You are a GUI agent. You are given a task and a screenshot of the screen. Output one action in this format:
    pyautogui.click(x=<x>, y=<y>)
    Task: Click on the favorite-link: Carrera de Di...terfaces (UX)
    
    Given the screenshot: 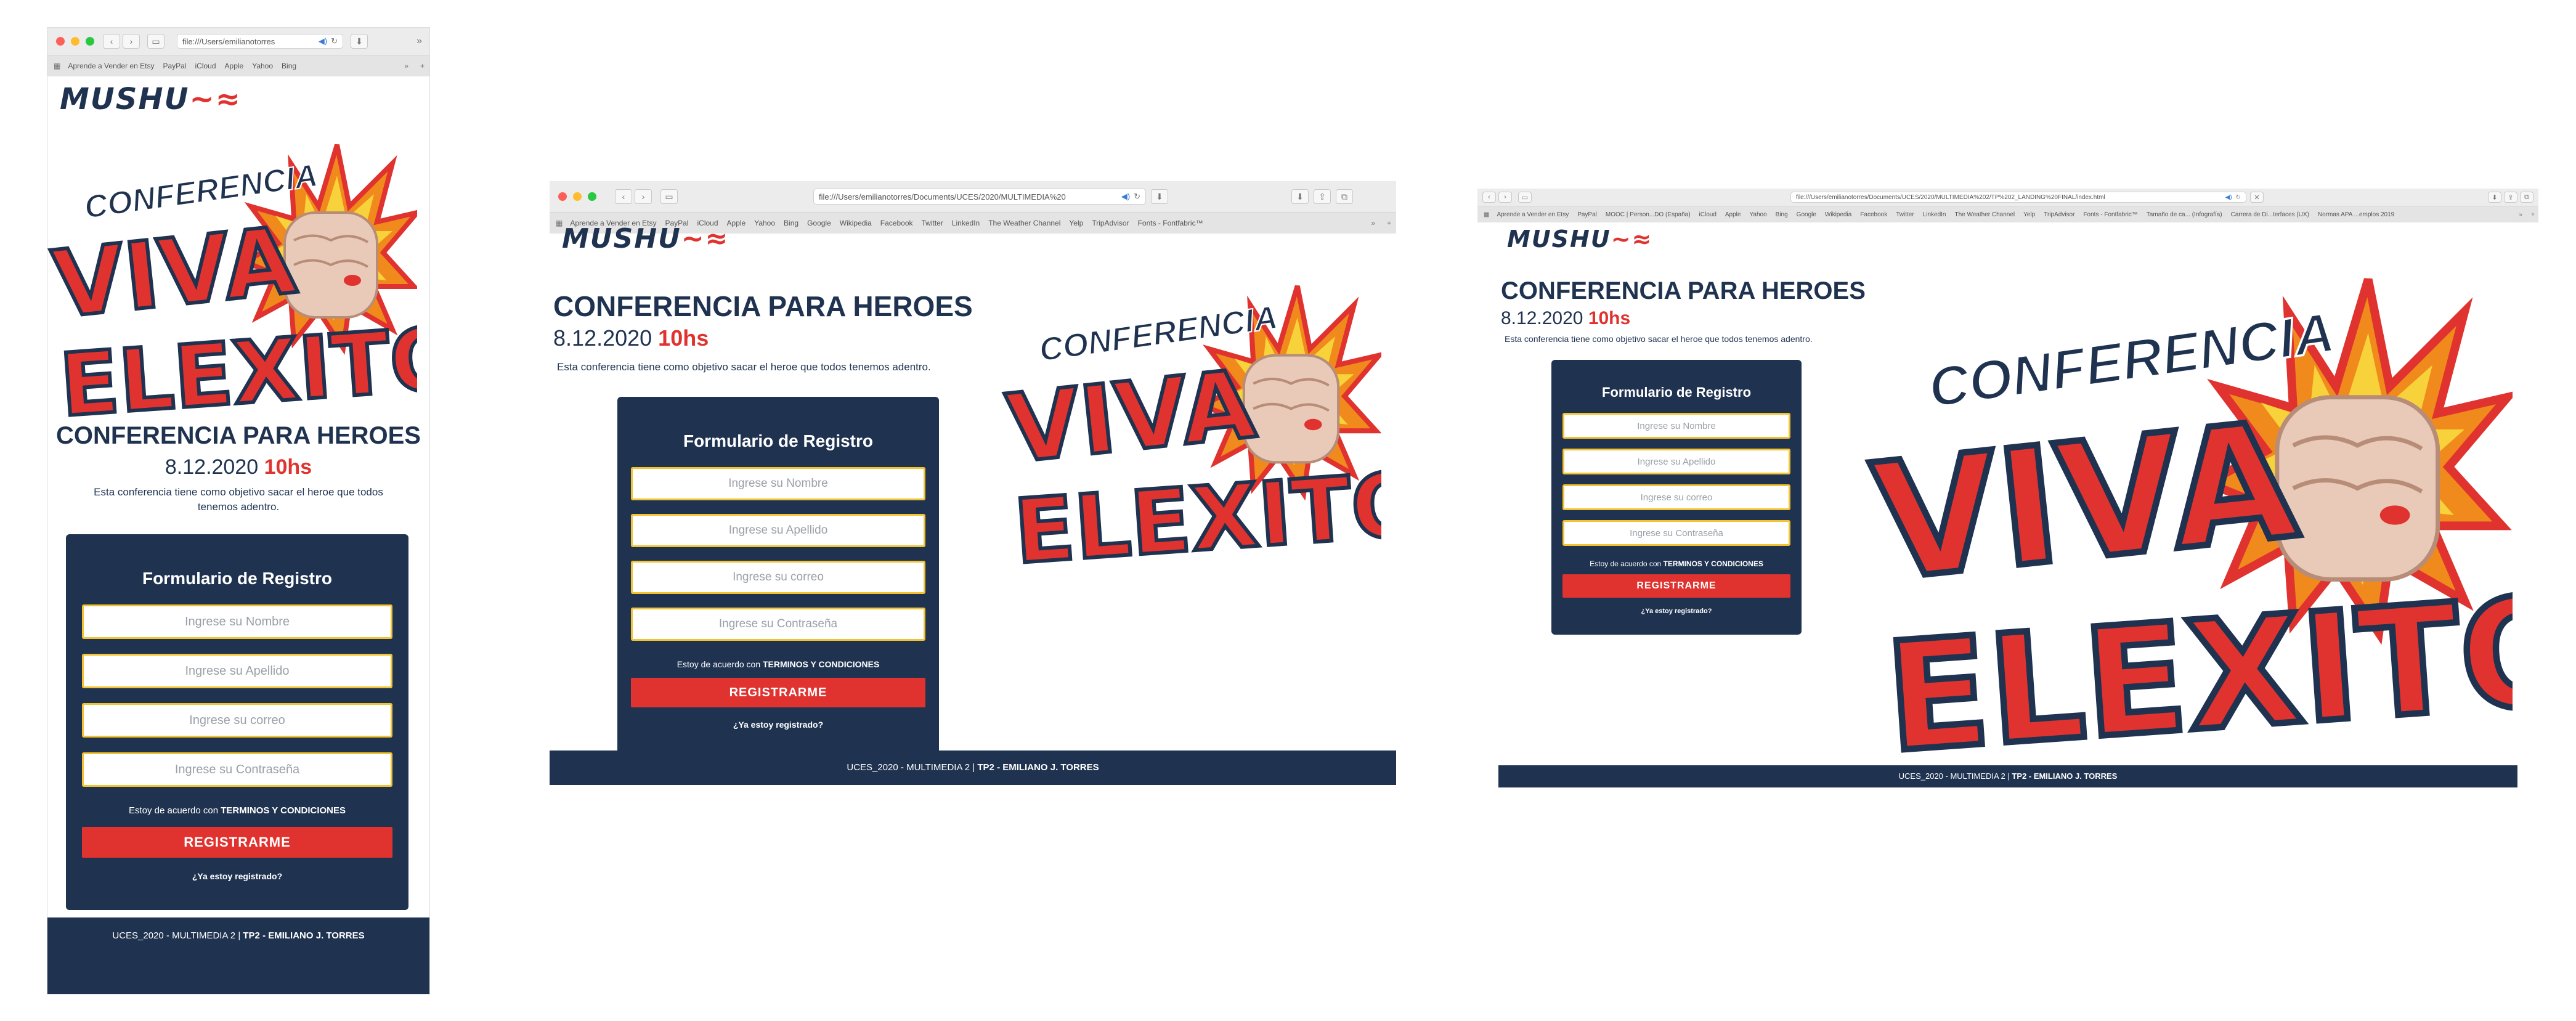 What is the action you would take?
    pyautogui.click(x=2270, y=214)
    